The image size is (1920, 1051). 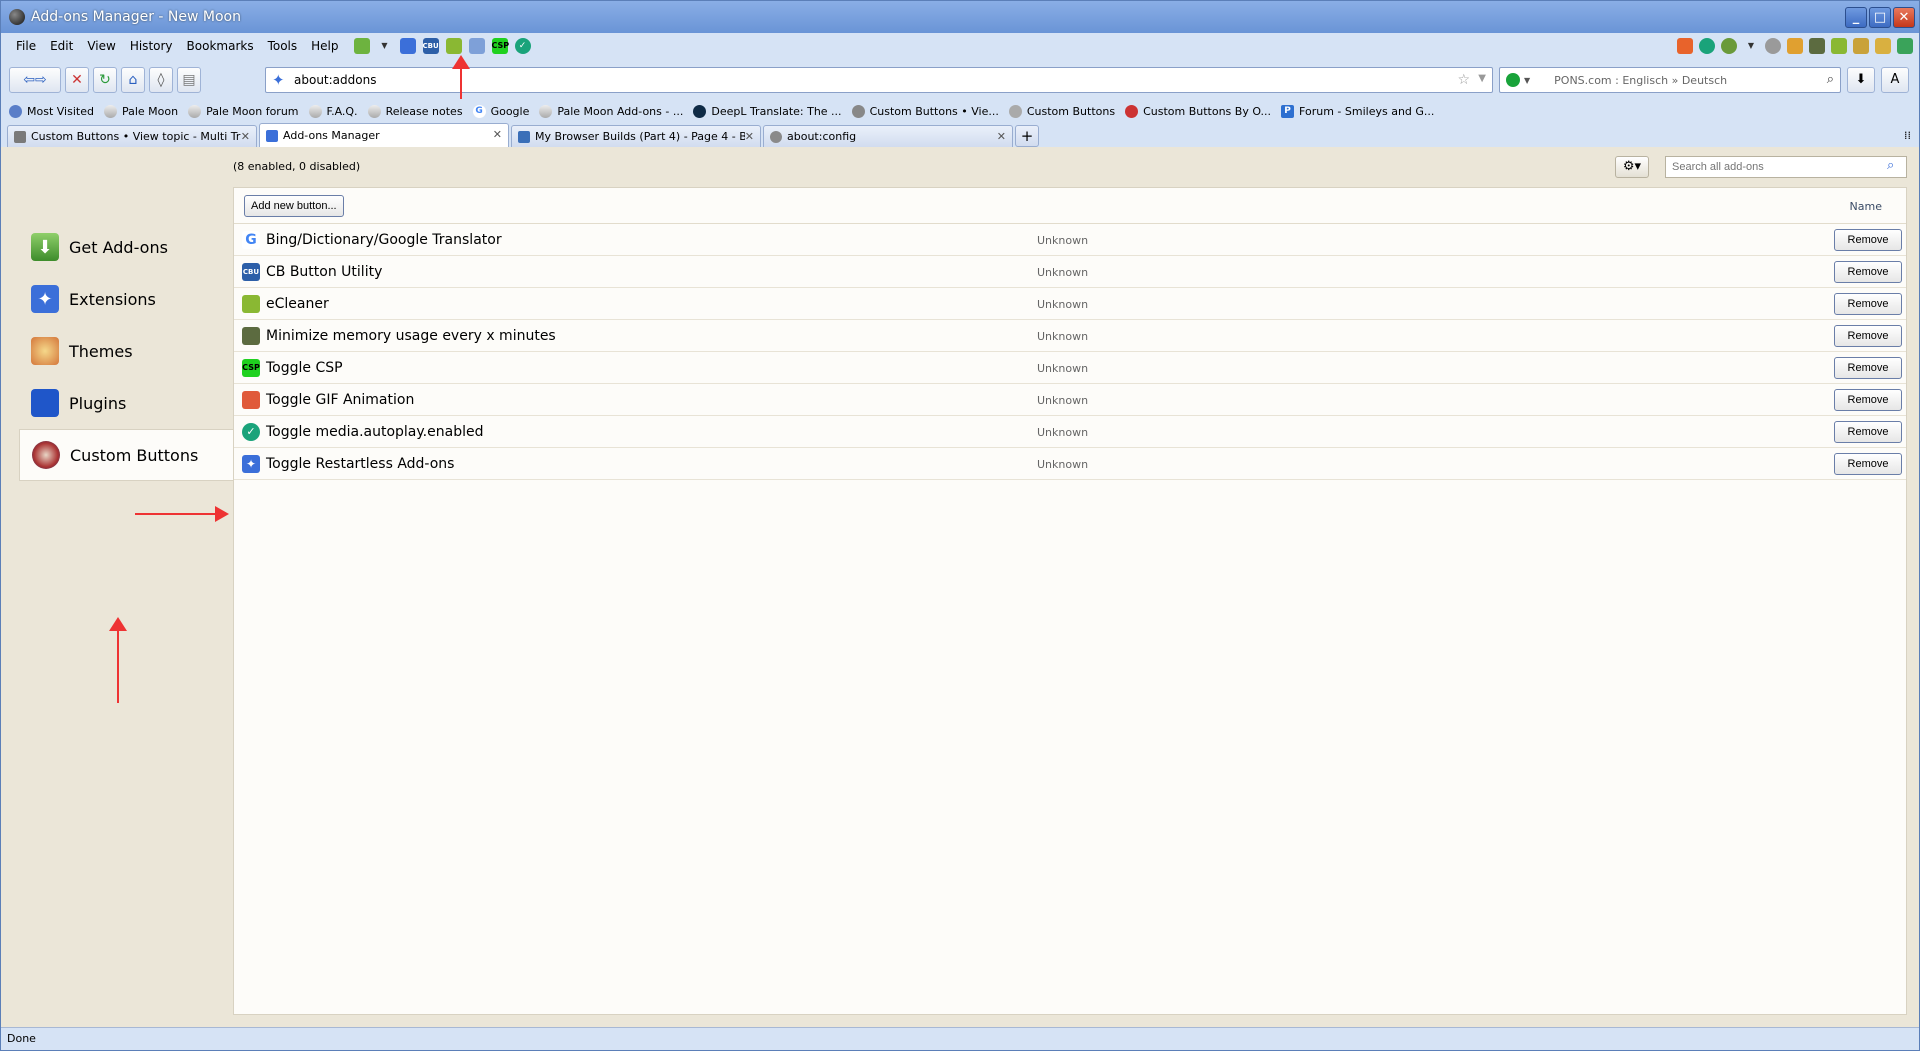 What do you see at coordinates (407, 46) in the screenshot?
I see `restartless-puzzle-icon` at bounding box center [407, 46].